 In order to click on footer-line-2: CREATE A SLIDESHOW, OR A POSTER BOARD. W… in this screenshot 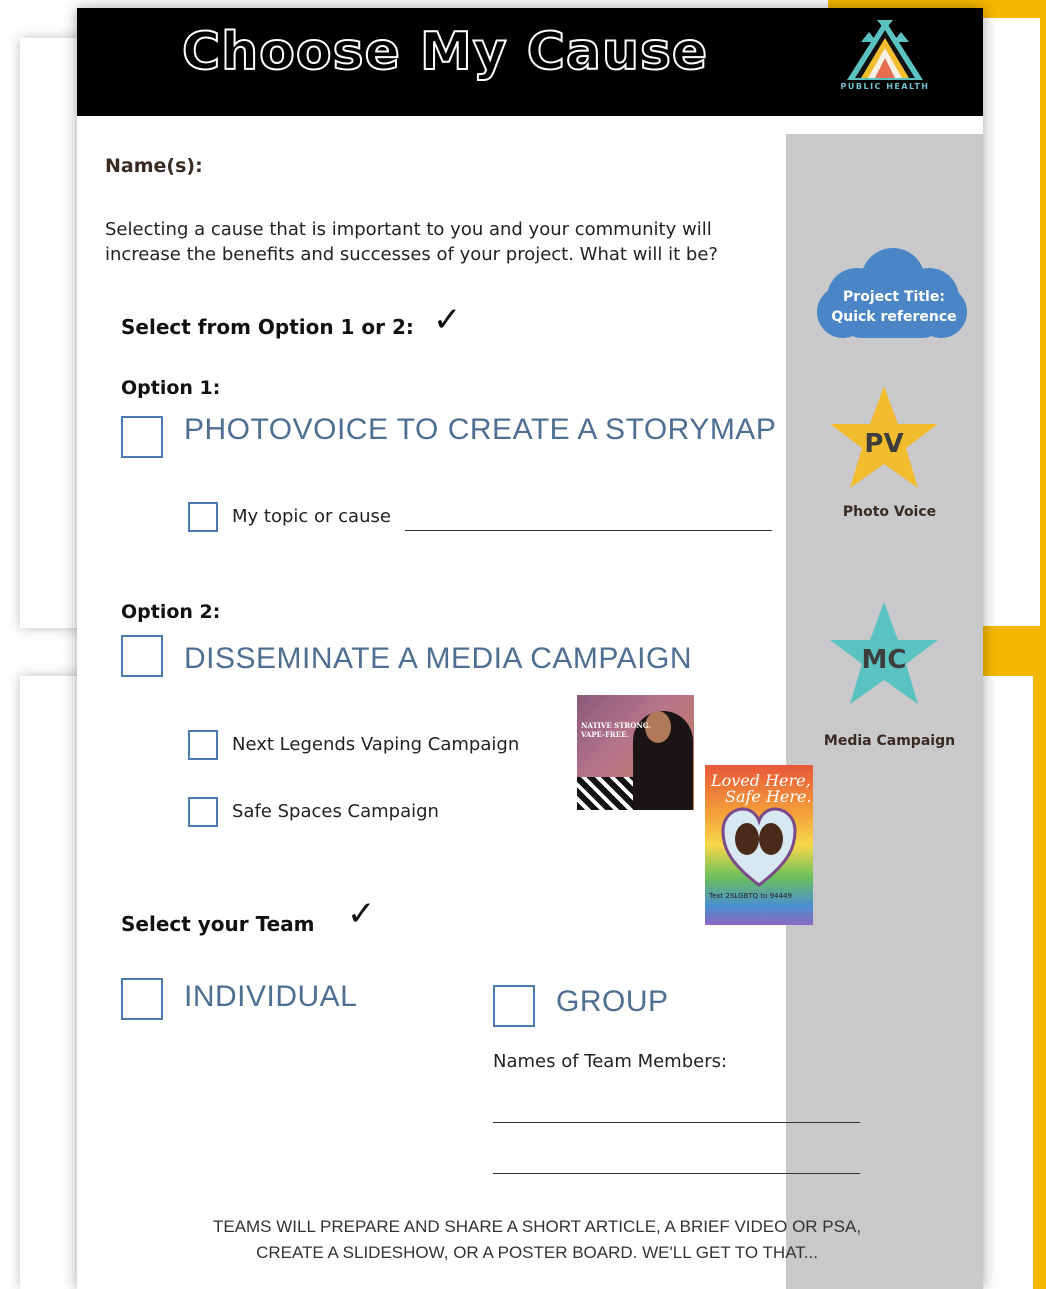, I will do `click(537, 1252)`.